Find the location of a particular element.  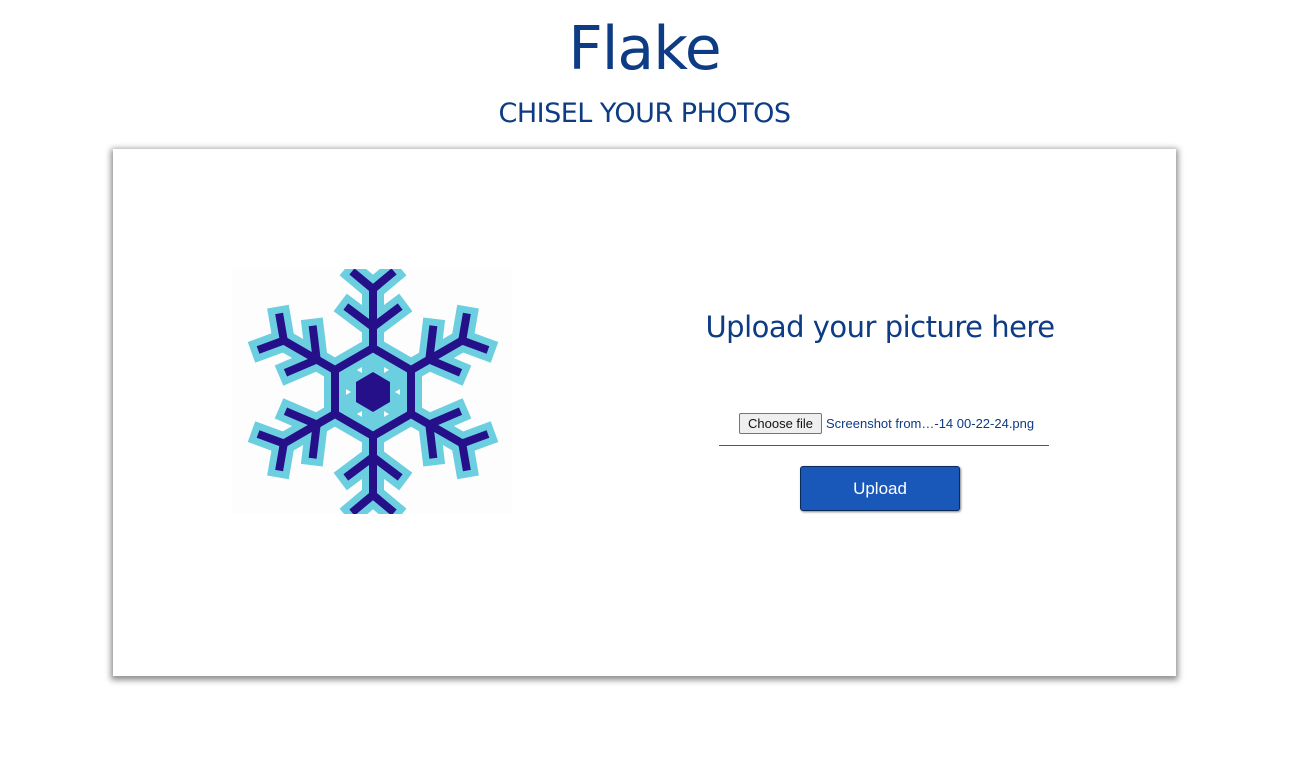

snowflake-icon is located at coordinates (372, 391).